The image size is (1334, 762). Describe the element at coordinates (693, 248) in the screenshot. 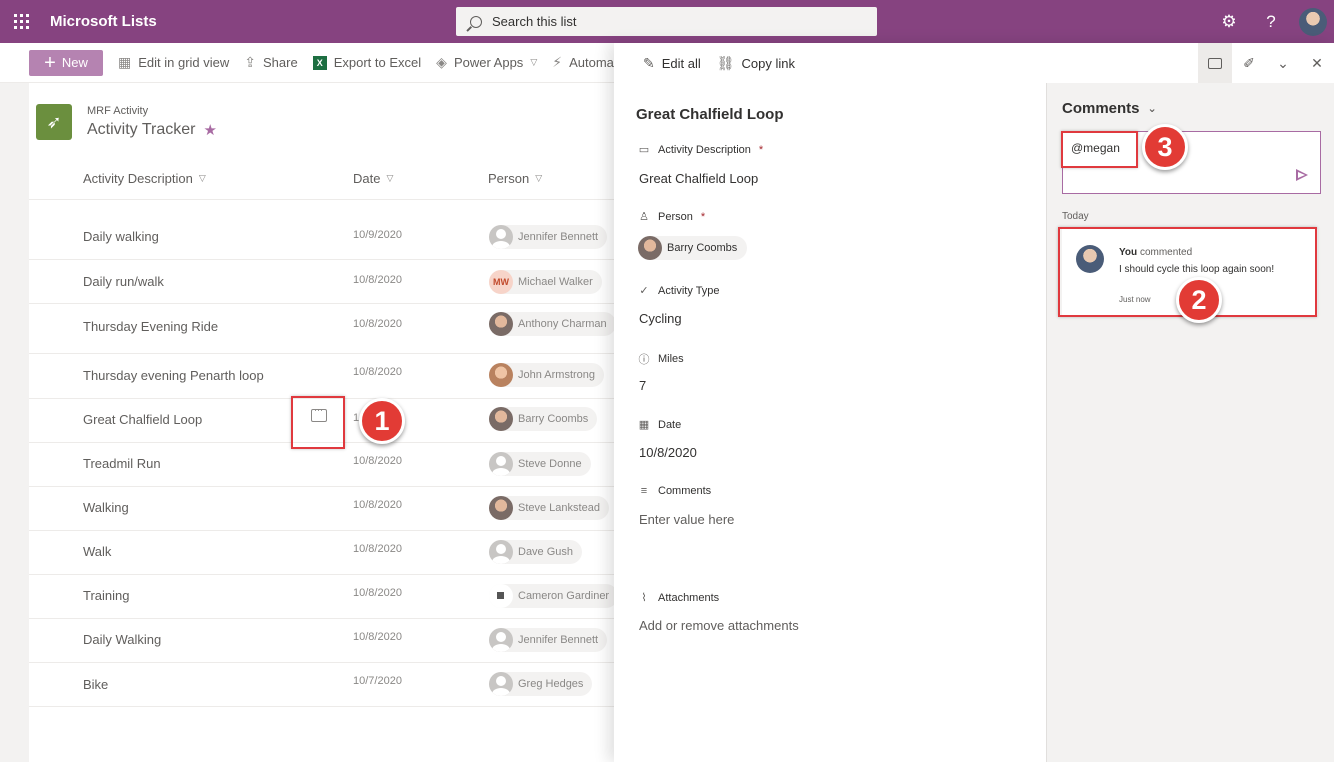

I see `person-field: Barry Coombs` at that location.